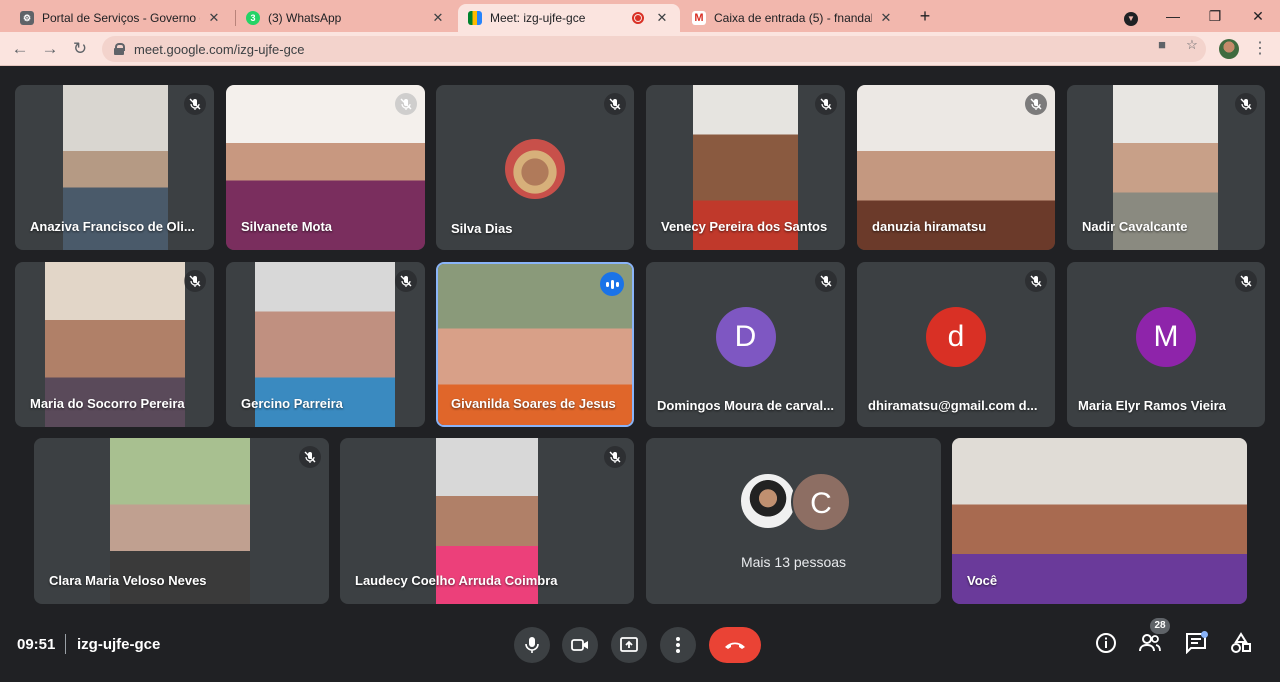 The image size is (1280, 682). What do you see at coordinates (487, 521) in the screenshot?
I see `participant-tile: Laudecy Coelho Arruda Coimbra` at bounding box center [487, 521].